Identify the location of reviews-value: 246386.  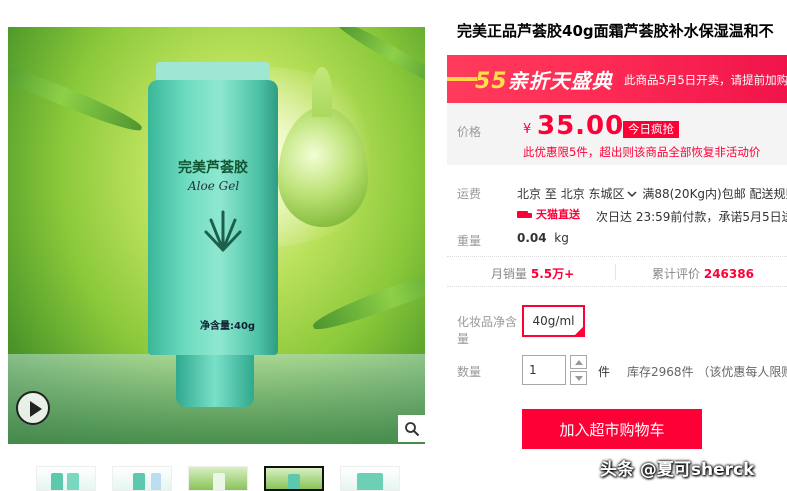
(728, 274).